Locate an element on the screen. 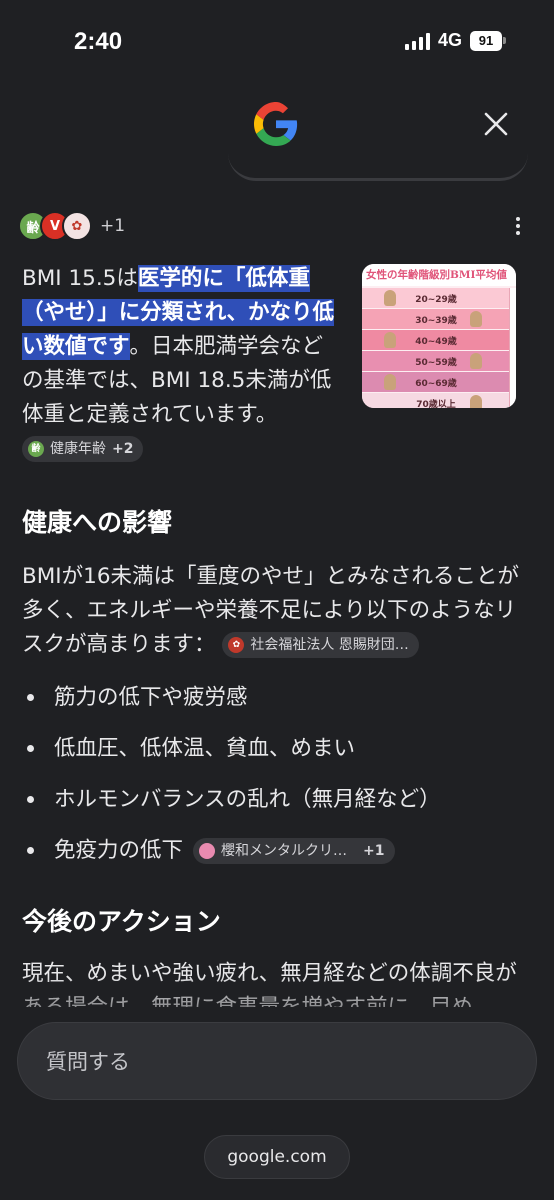 The image size is (554, 1200). thumbnail-row: 70歳以上 is located at coordinates (436, 400).